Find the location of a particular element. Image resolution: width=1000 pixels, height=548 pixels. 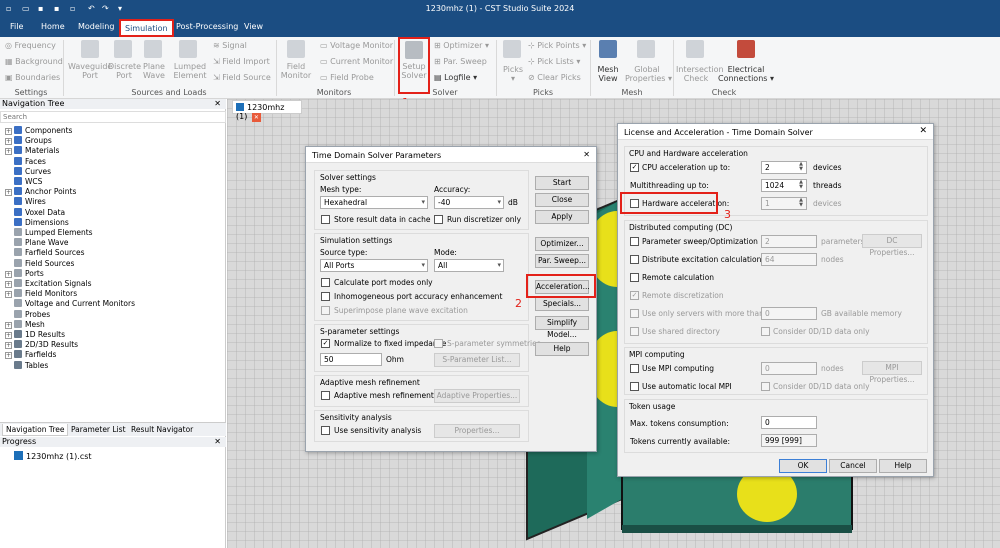

cpu-acceleration-spinner: 2 ▲ ▼ is located at coordinates (784, 167).